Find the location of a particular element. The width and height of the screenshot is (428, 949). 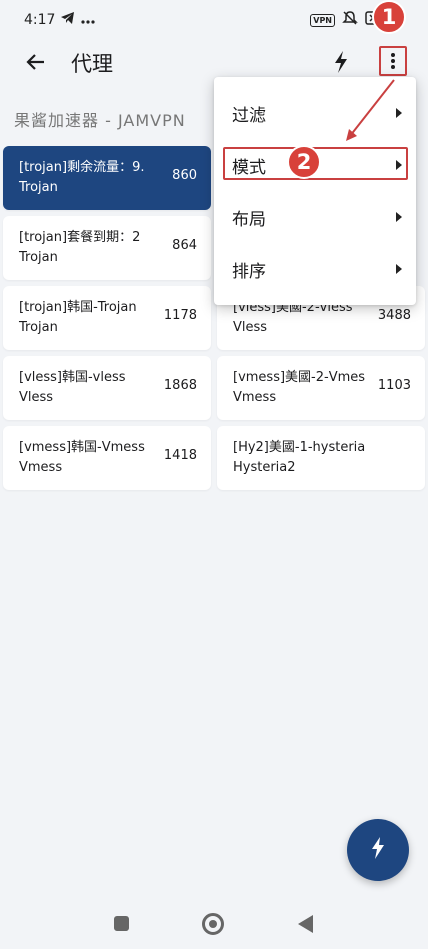

proxy-name: [vmess]美國-2-Vmes is located at coordinates (299, 377).